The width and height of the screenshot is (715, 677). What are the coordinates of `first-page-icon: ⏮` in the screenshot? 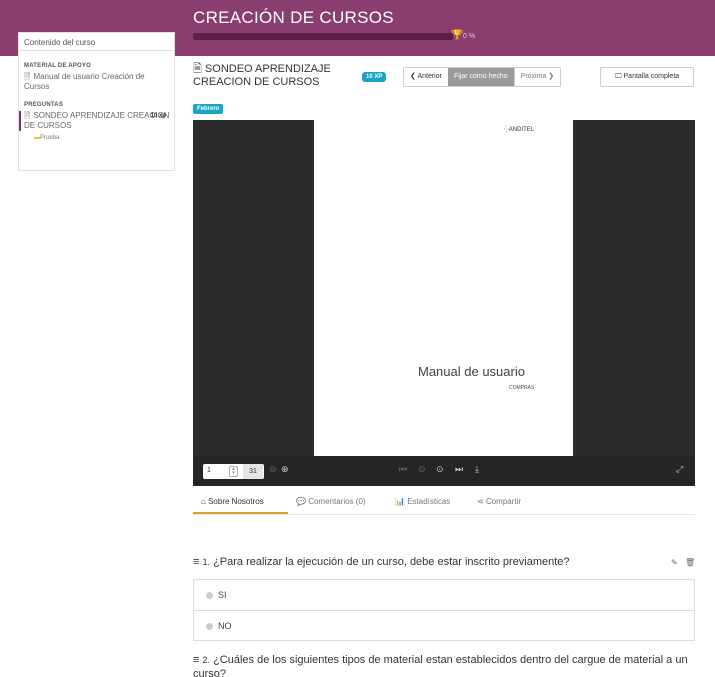 It's located at (403, 469).